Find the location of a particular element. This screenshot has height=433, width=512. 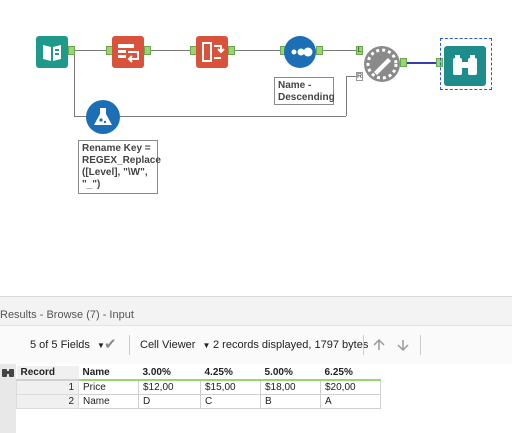

tool2-output-anchor is located at coordinates (231, 50).